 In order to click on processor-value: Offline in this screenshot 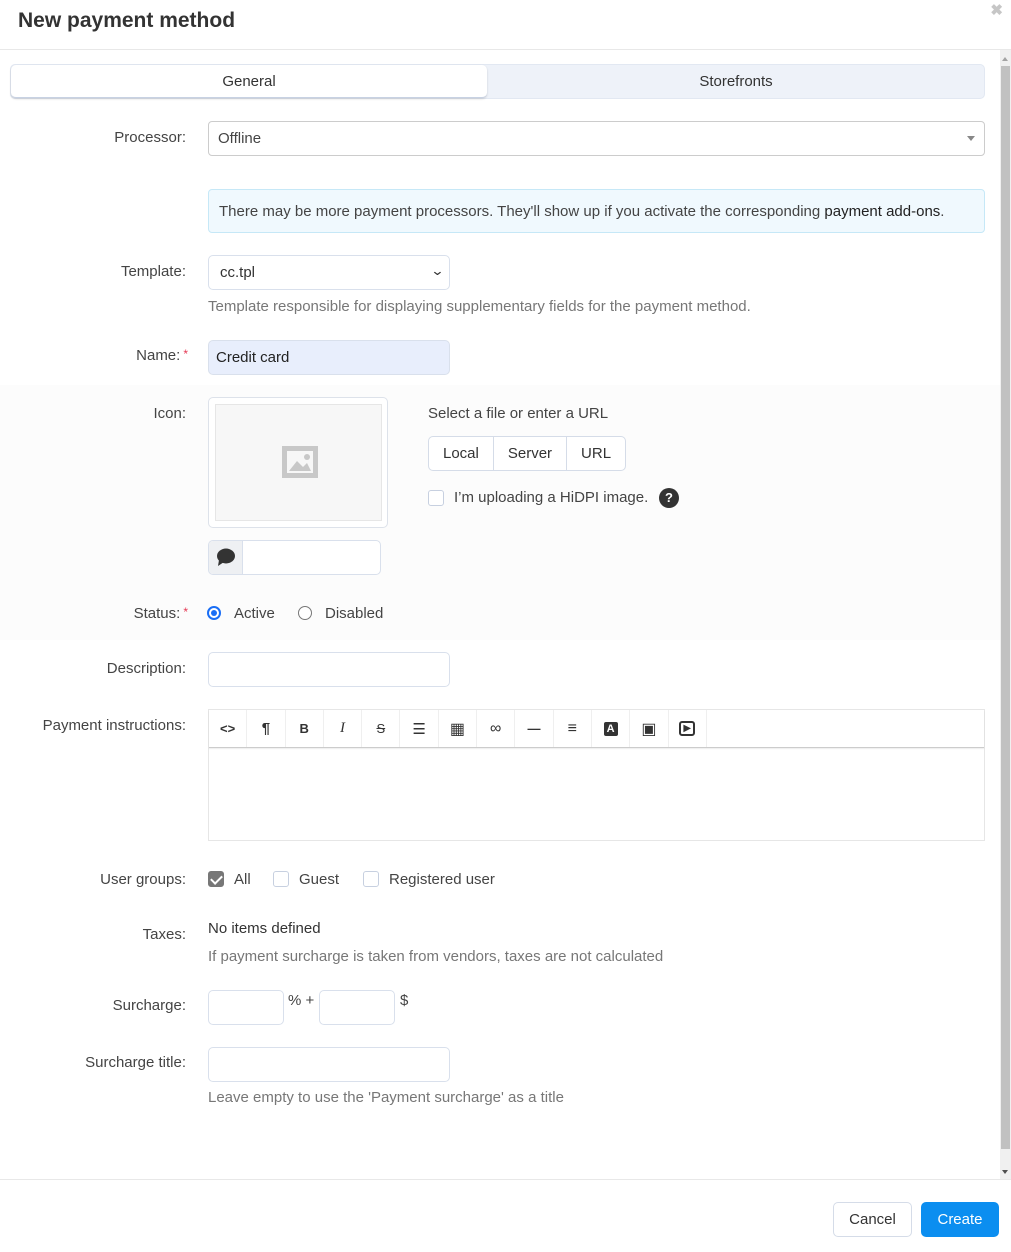, I will do `click(240, 138)`.